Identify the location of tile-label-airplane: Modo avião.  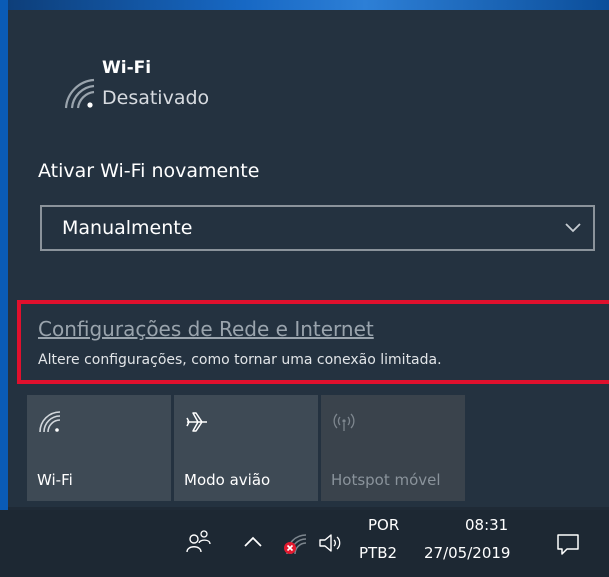
(227, 480).